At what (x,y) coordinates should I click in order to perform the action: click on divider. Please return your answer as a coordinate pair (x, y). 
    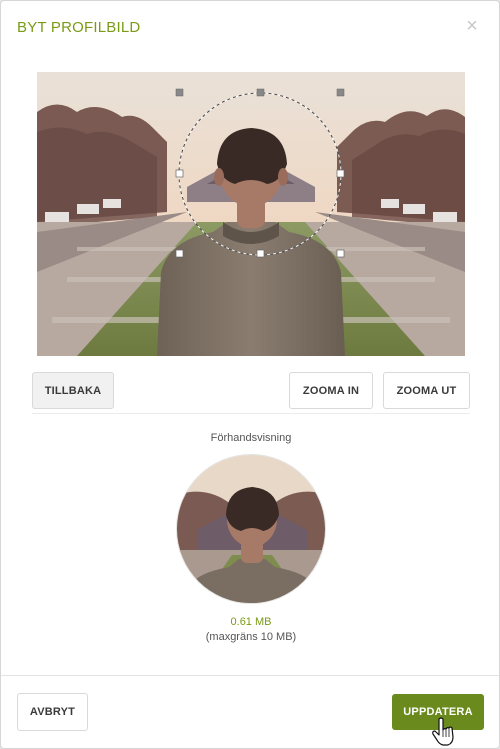
    Looking at the image, I should click on (251, 413).